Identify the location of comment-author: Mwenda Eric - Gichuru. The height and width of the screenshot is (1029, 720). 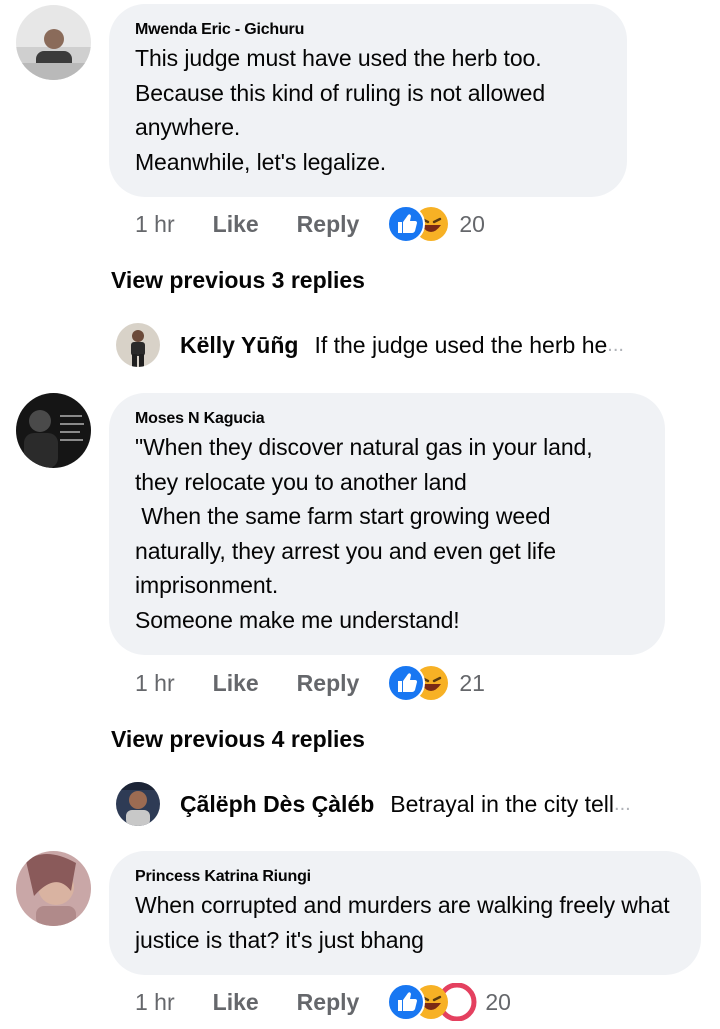
(368, 30).